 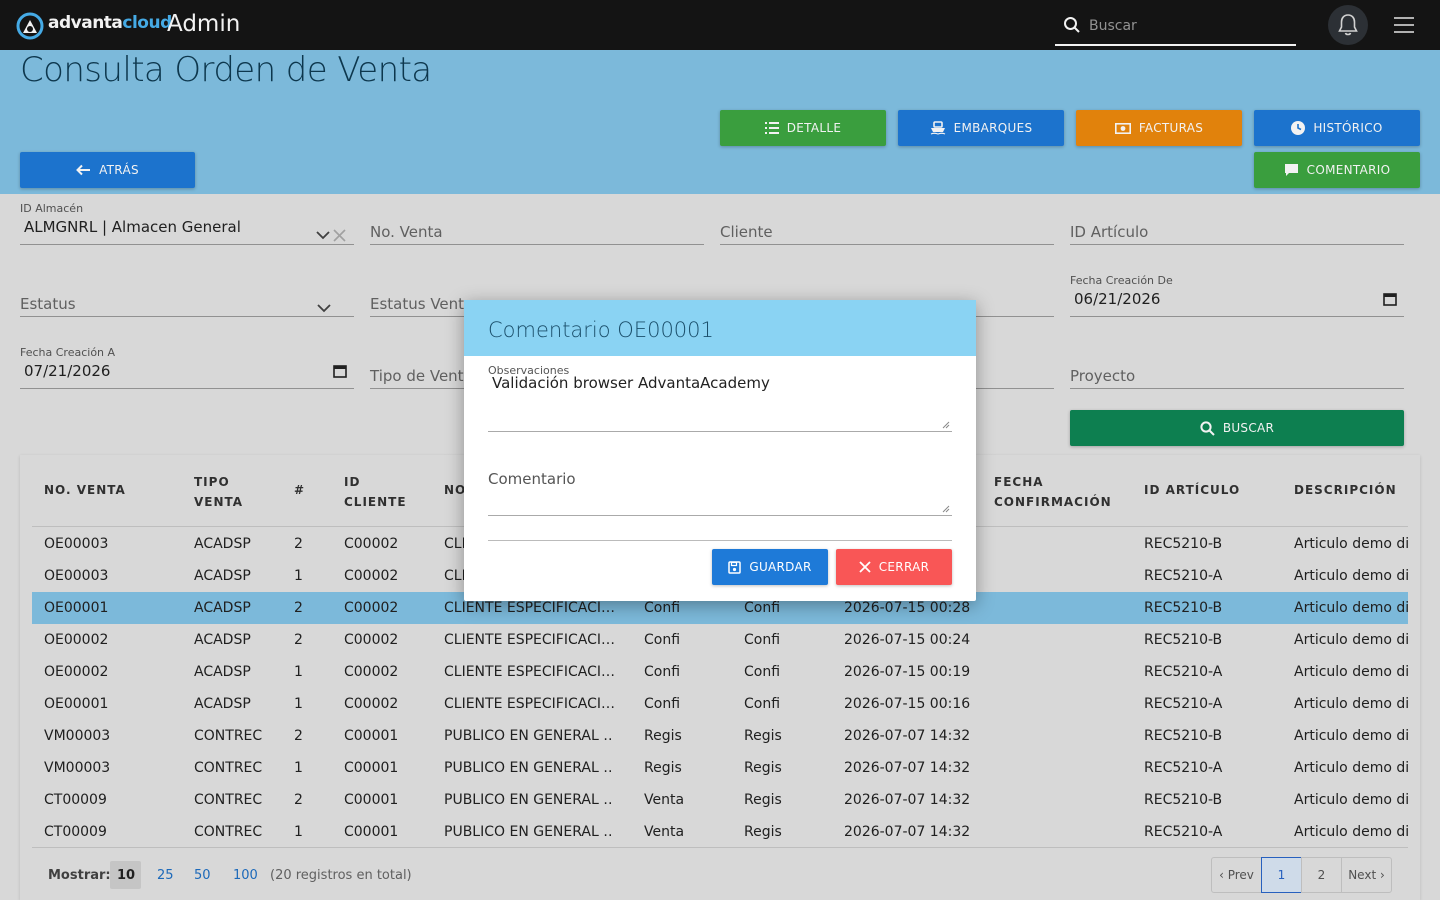 I want to click on notifications-button, so click(x=1348, y=25).